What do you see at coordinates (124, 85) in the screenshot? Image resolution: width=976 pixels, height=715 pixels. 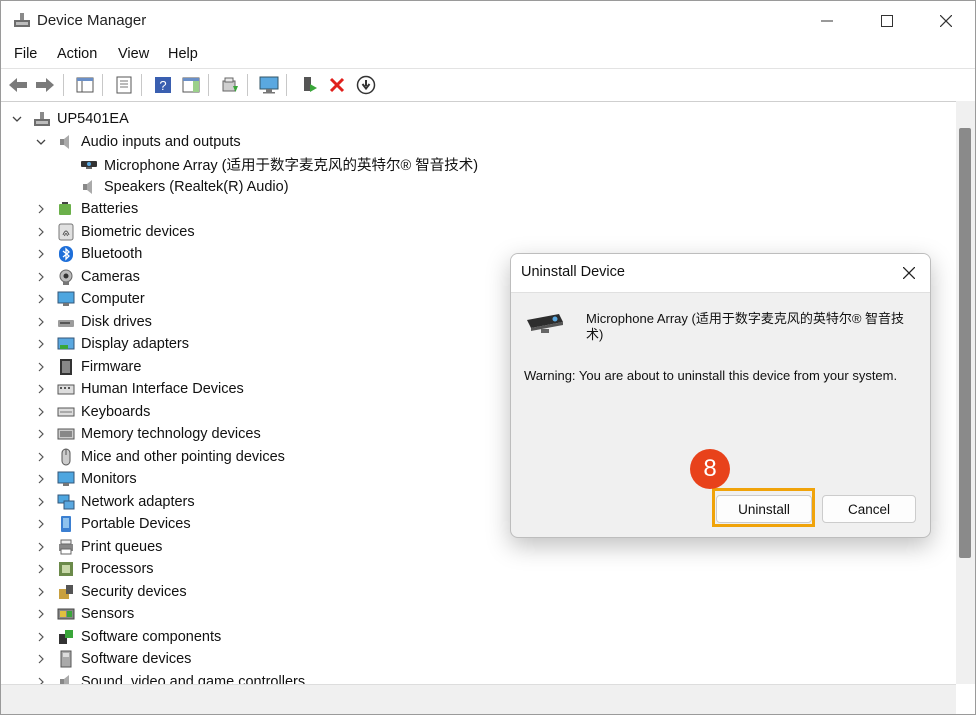 I see `properties-button` at bounding box center [124, 85].